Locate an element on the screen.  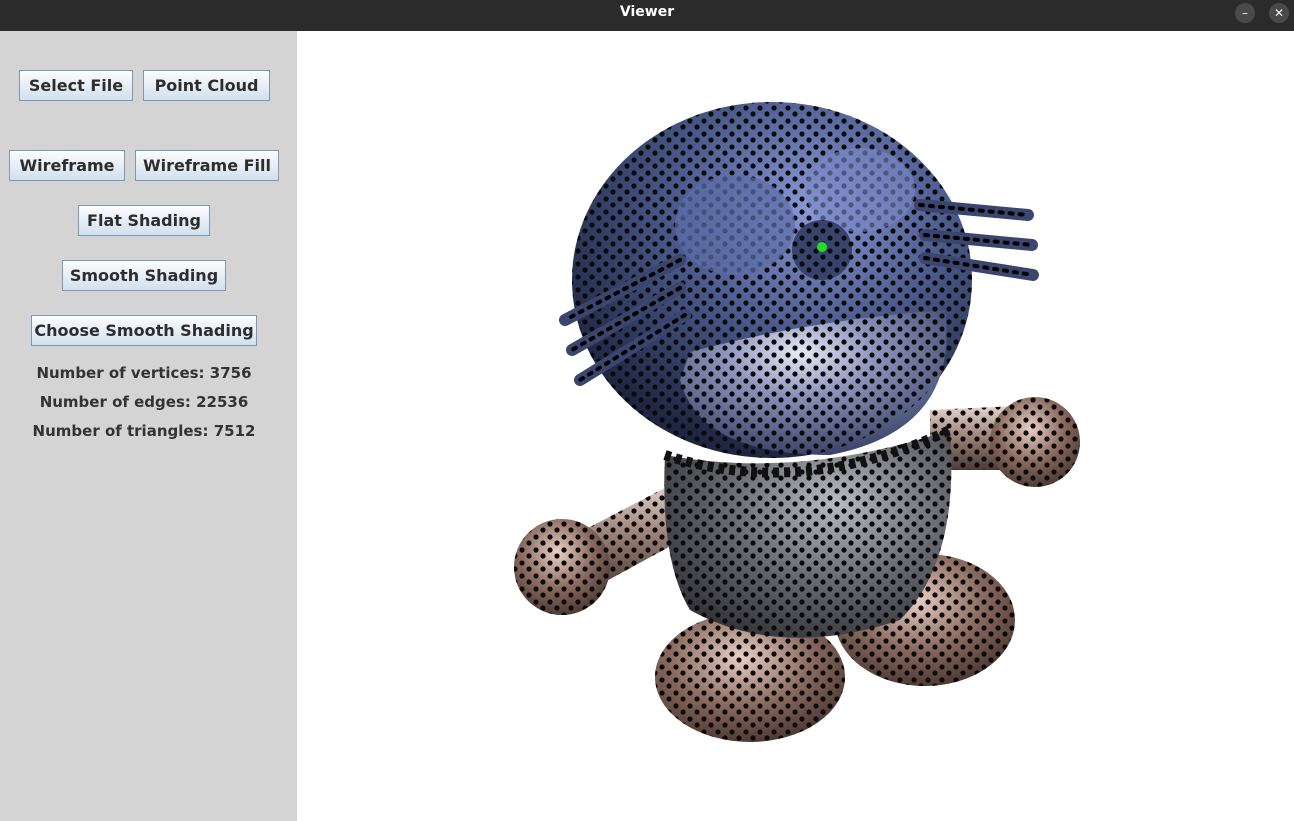
smooth-shading-button: Smooth Shading is located at coordinates (144, 275).